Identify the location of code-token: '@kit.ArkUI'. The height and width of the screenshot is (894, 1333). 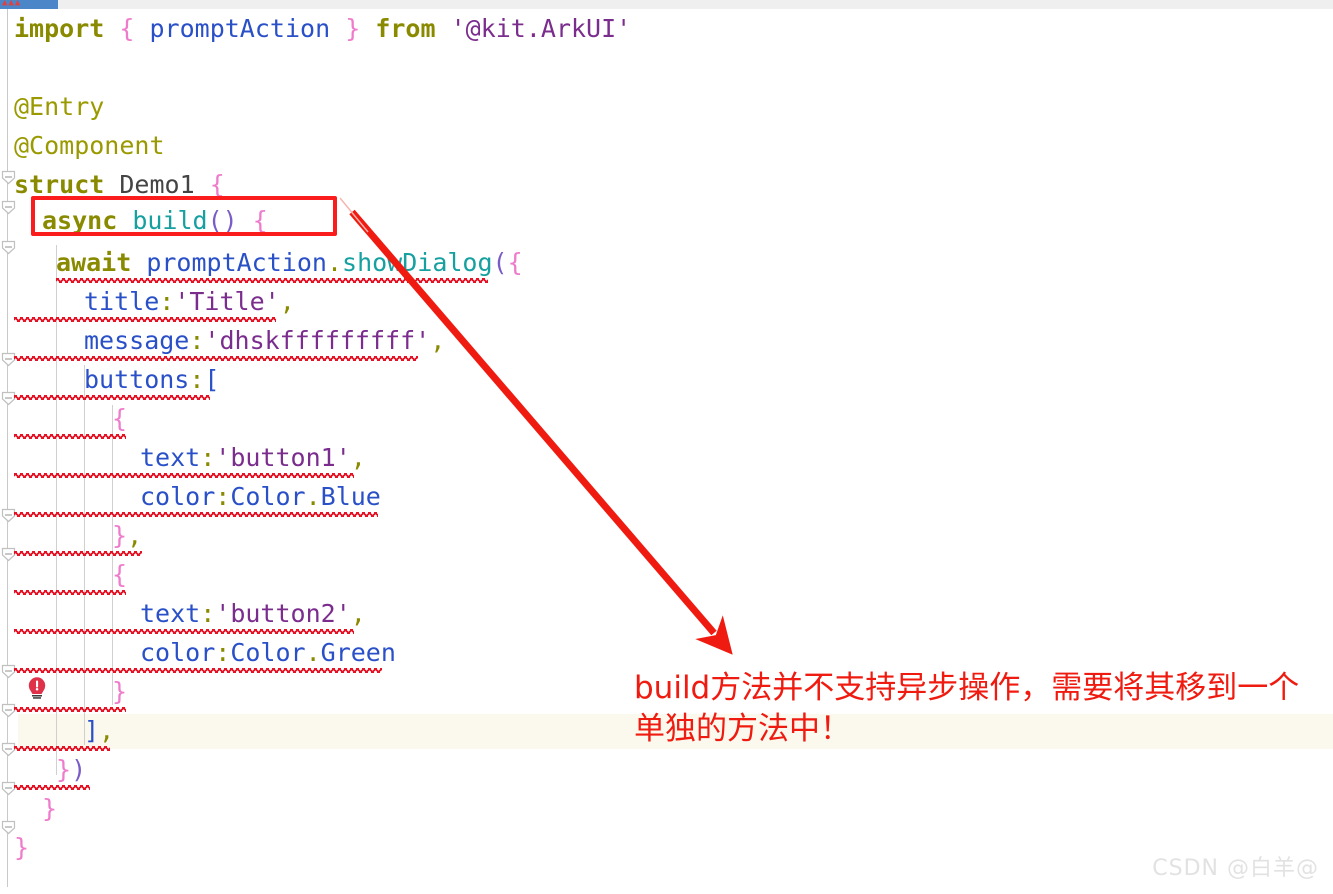
(541, 28).